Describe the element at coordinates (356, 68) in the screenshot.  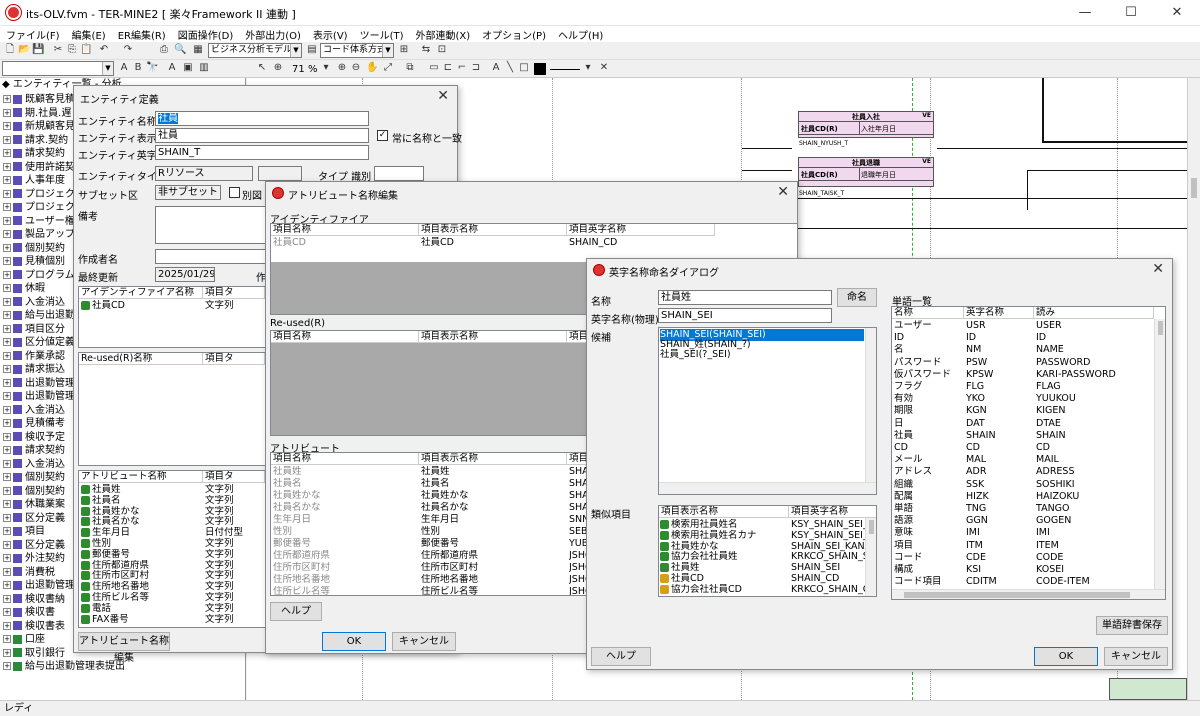
I see `magnify-minus-icon: ⊖` at that location.